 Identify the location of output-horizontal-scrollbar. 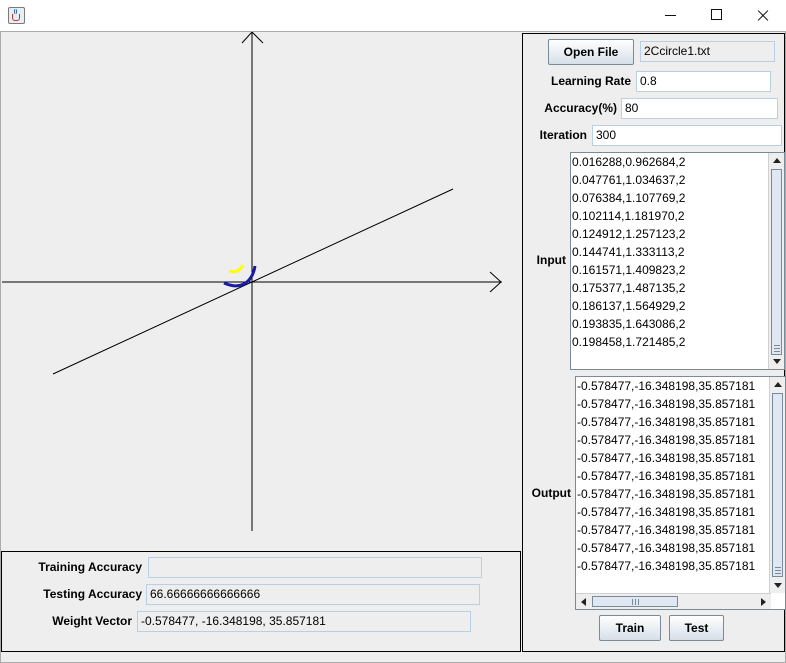
(673, 601).